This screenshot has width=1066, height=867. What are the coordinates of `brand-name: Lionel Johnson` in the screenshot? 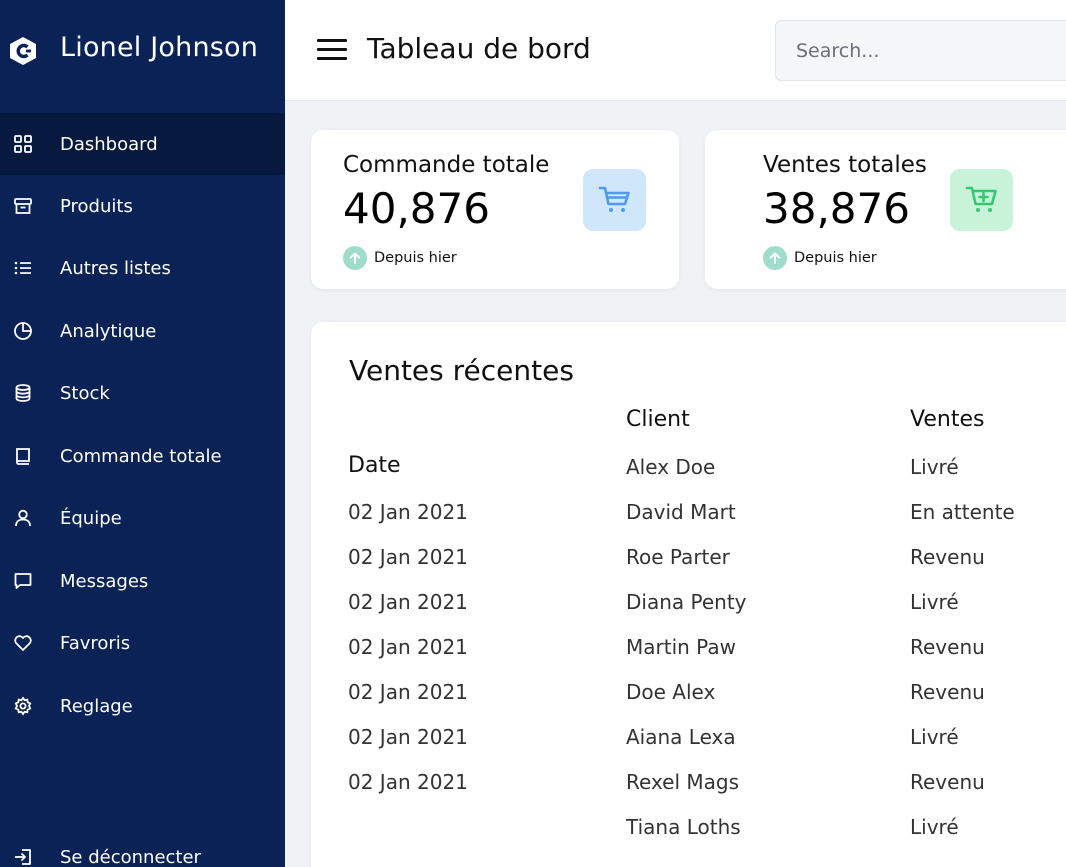 It's located at (159, 47).